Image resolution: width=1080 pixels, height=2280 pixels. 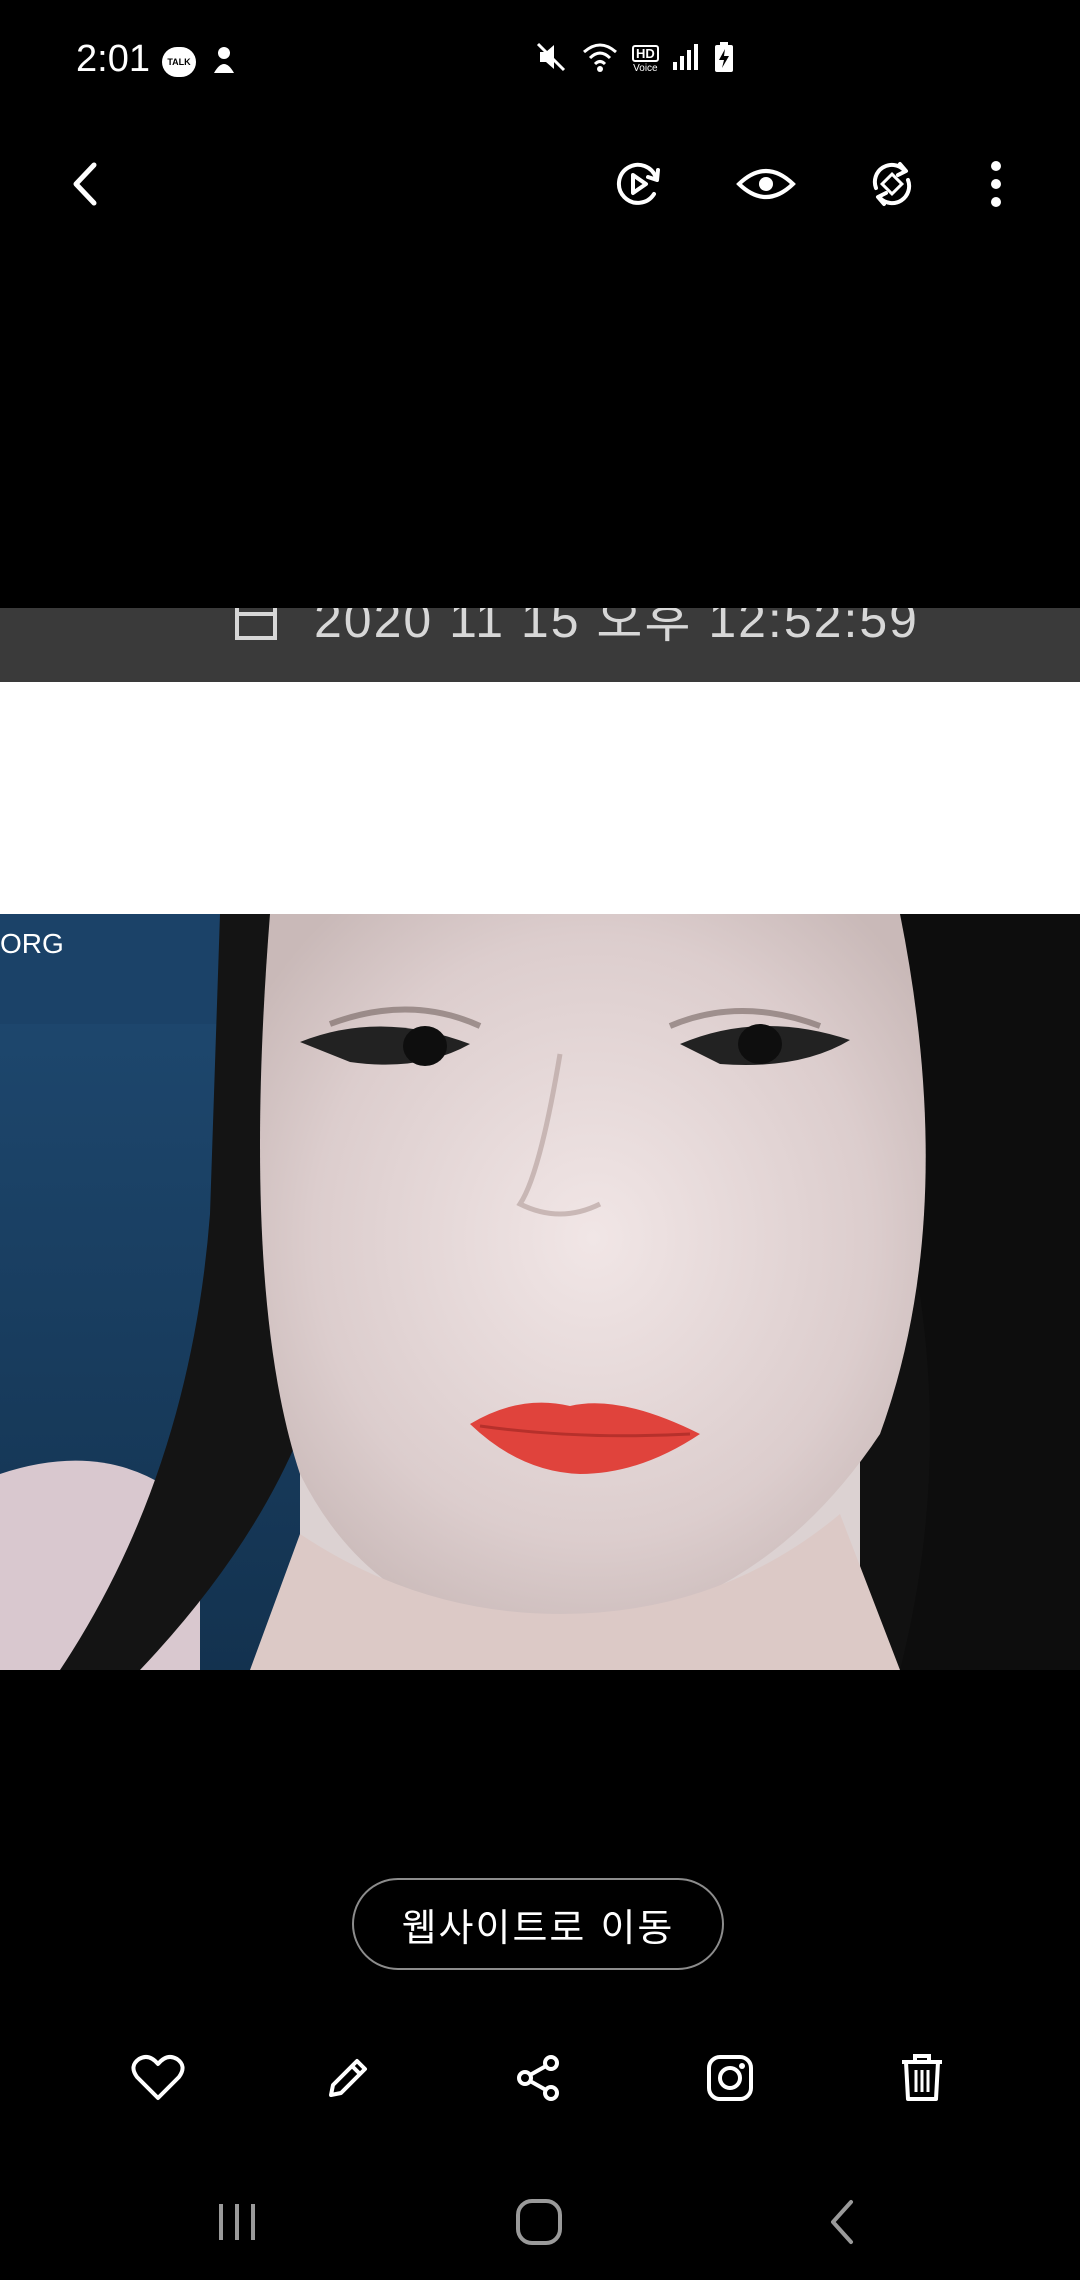 I want to click on share-button, so click(x=538, y=2080).